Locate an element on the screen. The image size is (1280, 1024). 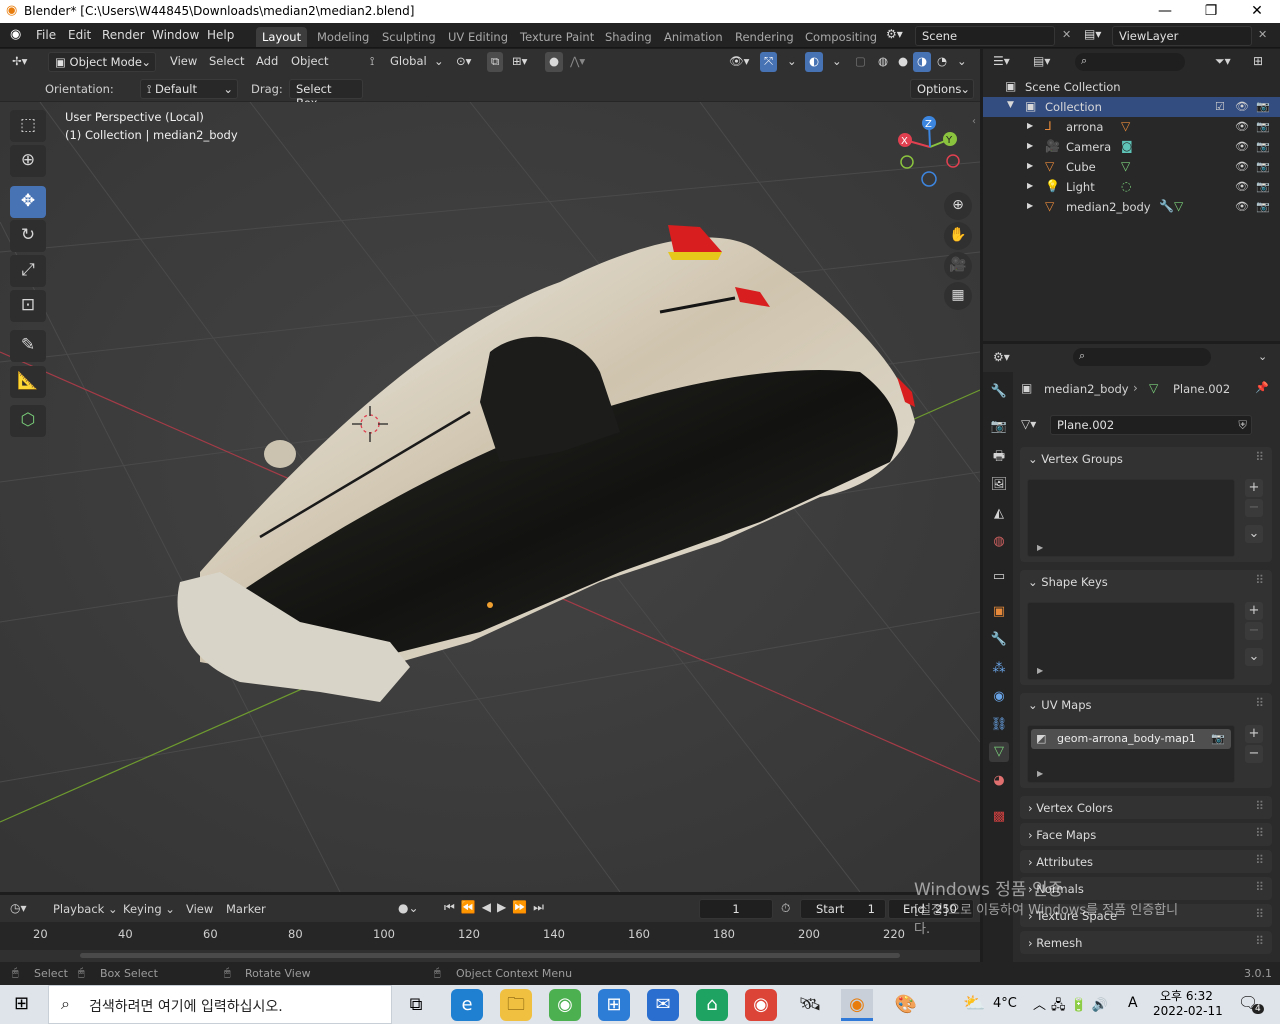
outliner-search-input: ⌕ is located at coordinates (1130, 62).